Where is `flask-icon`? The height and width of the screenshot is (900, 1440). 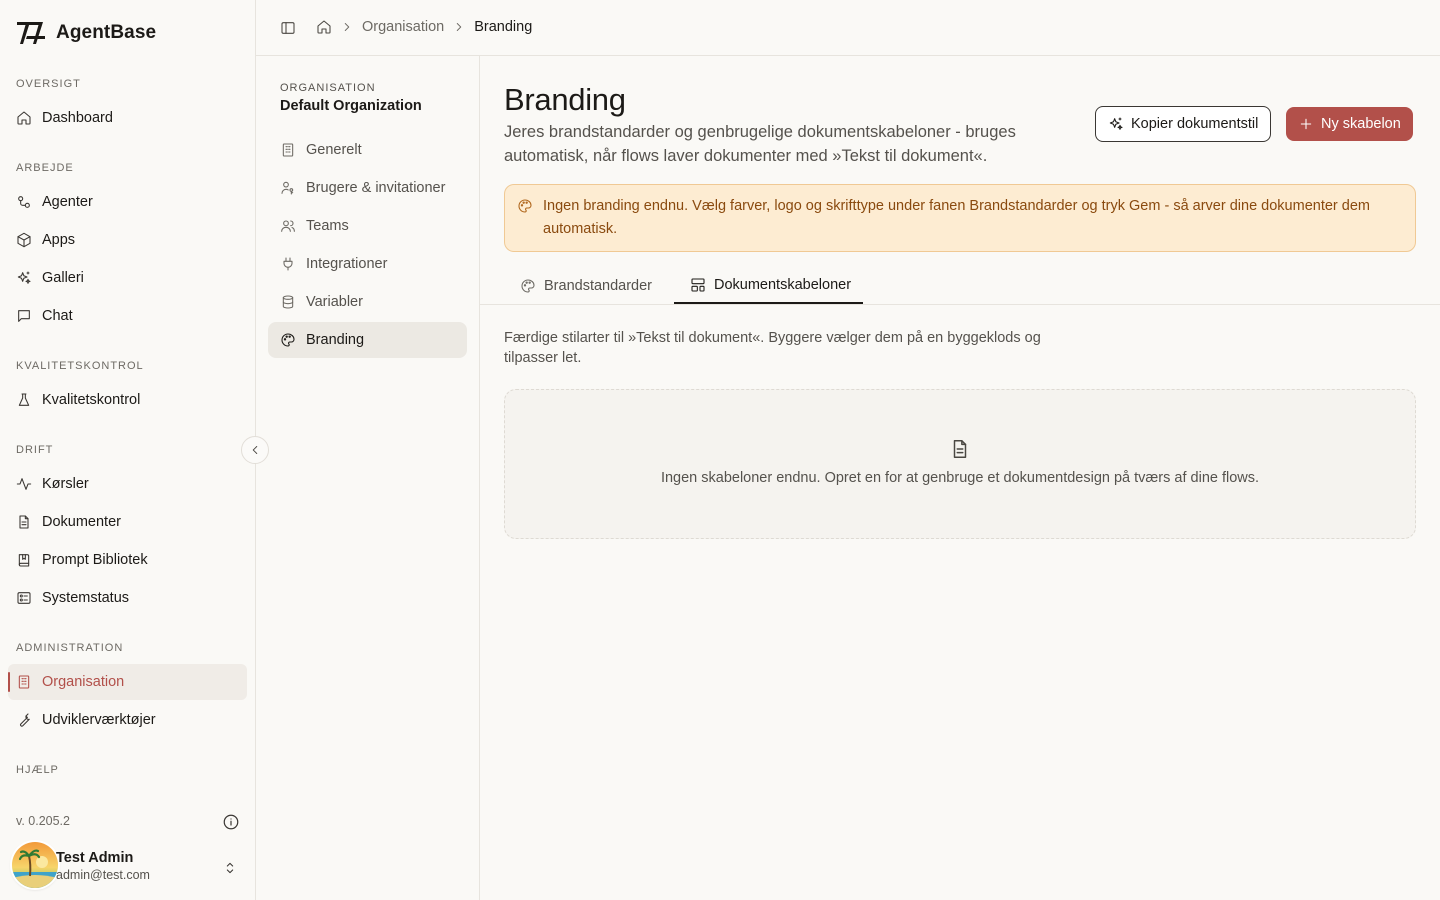 flask-icon is located at coordinates (24, 400).